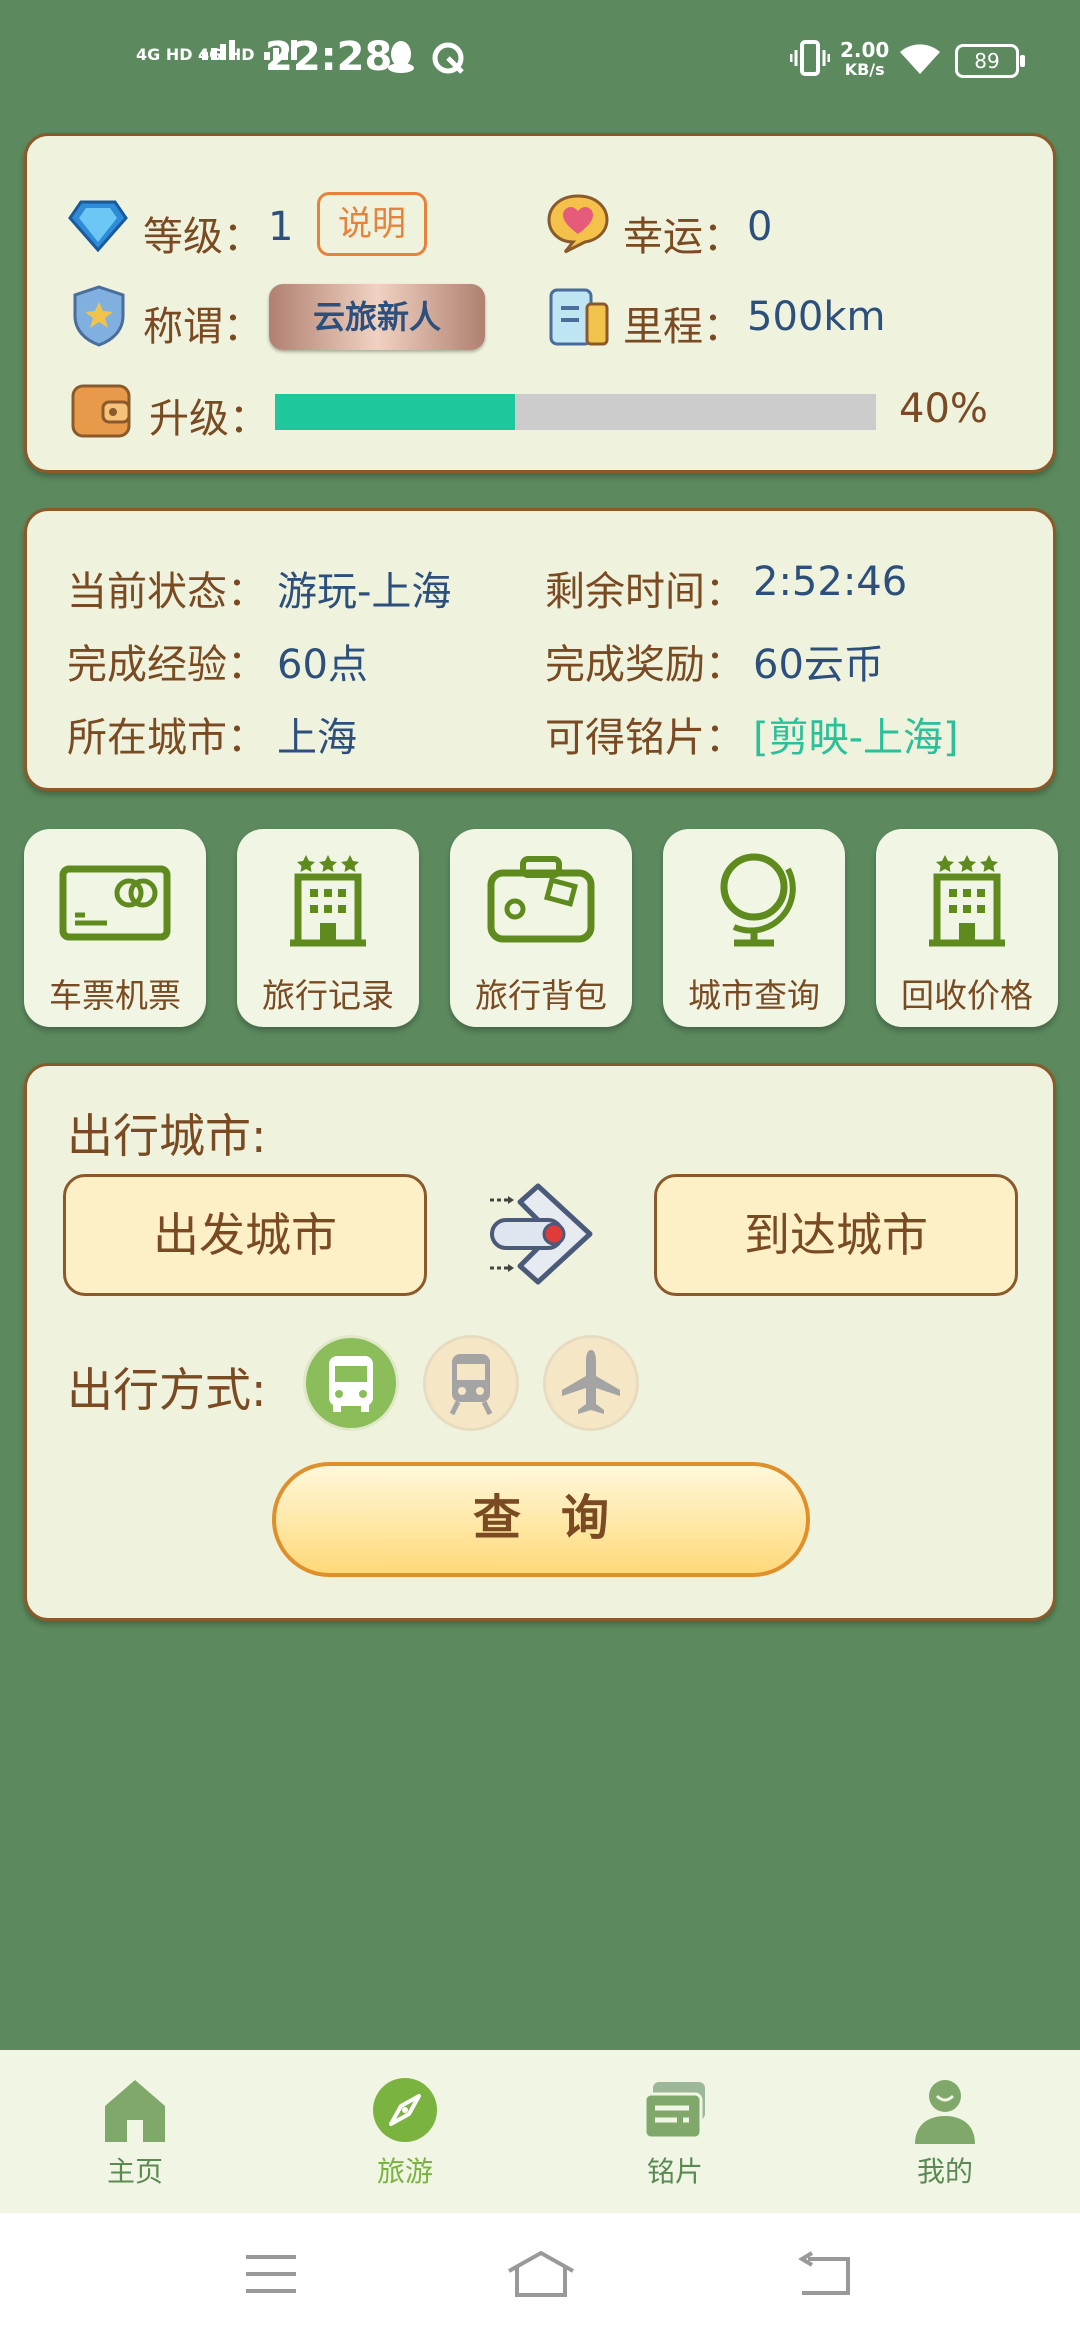 Image resolution: width=1080 pixels, height=2340 pixels. What do you see at coordinates (404, 2171) in the screenshot?
I see `nav-label: 旅游` at bounding box center [404, 2171].